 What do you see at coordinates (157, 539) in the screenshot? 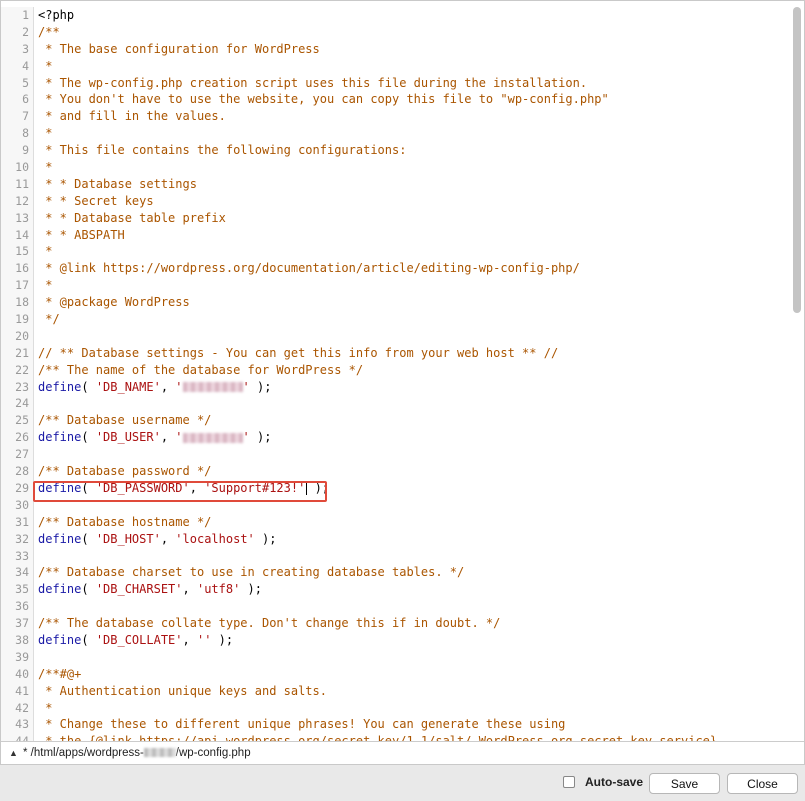
I see `line-text: define( 'DB_HOST', 'localhost' );` at bounding box center [157, 539].